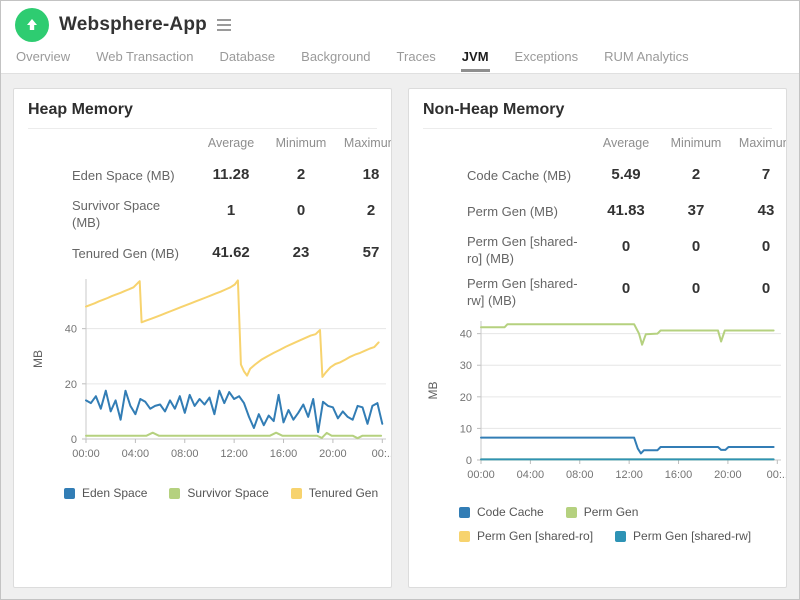 This screenshot has width=800, height=600. Describe the element at coordinates (400, 23) in the screenshot. I see `title-row: Websphere-App` at that location.